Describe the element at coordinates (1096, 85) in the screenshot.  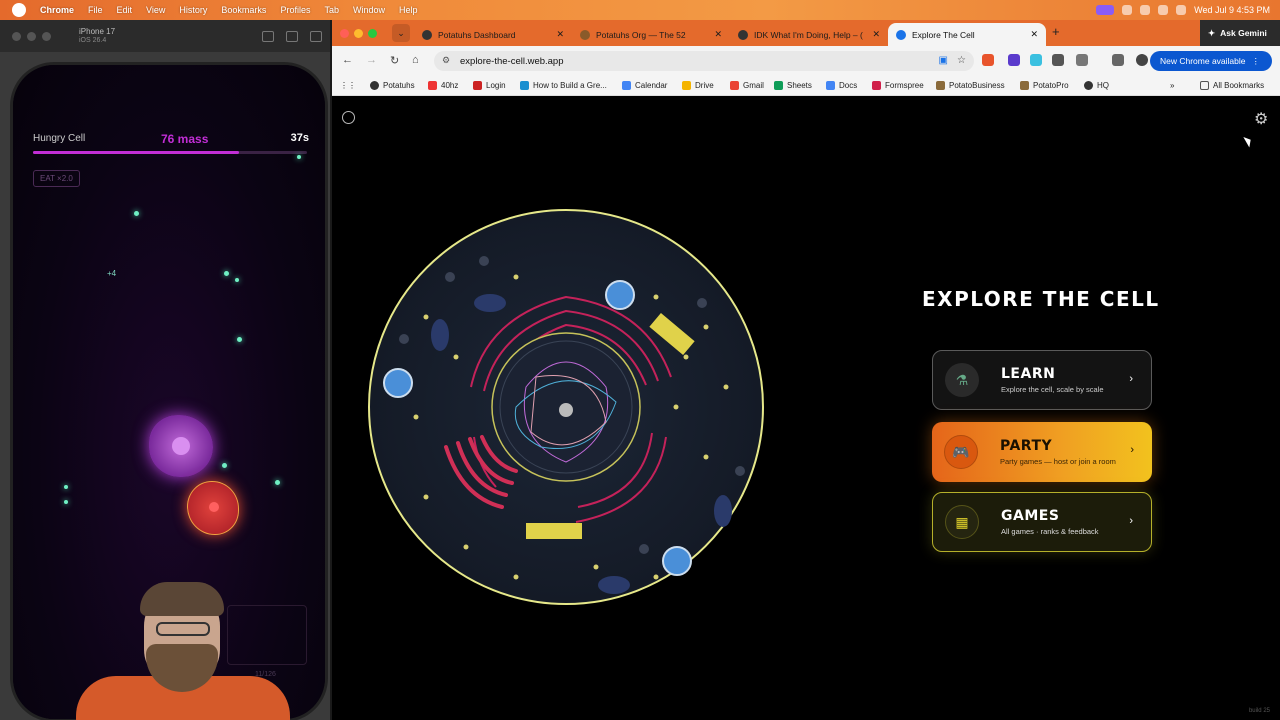
I see `bookmark-hq: HQ` at that location.